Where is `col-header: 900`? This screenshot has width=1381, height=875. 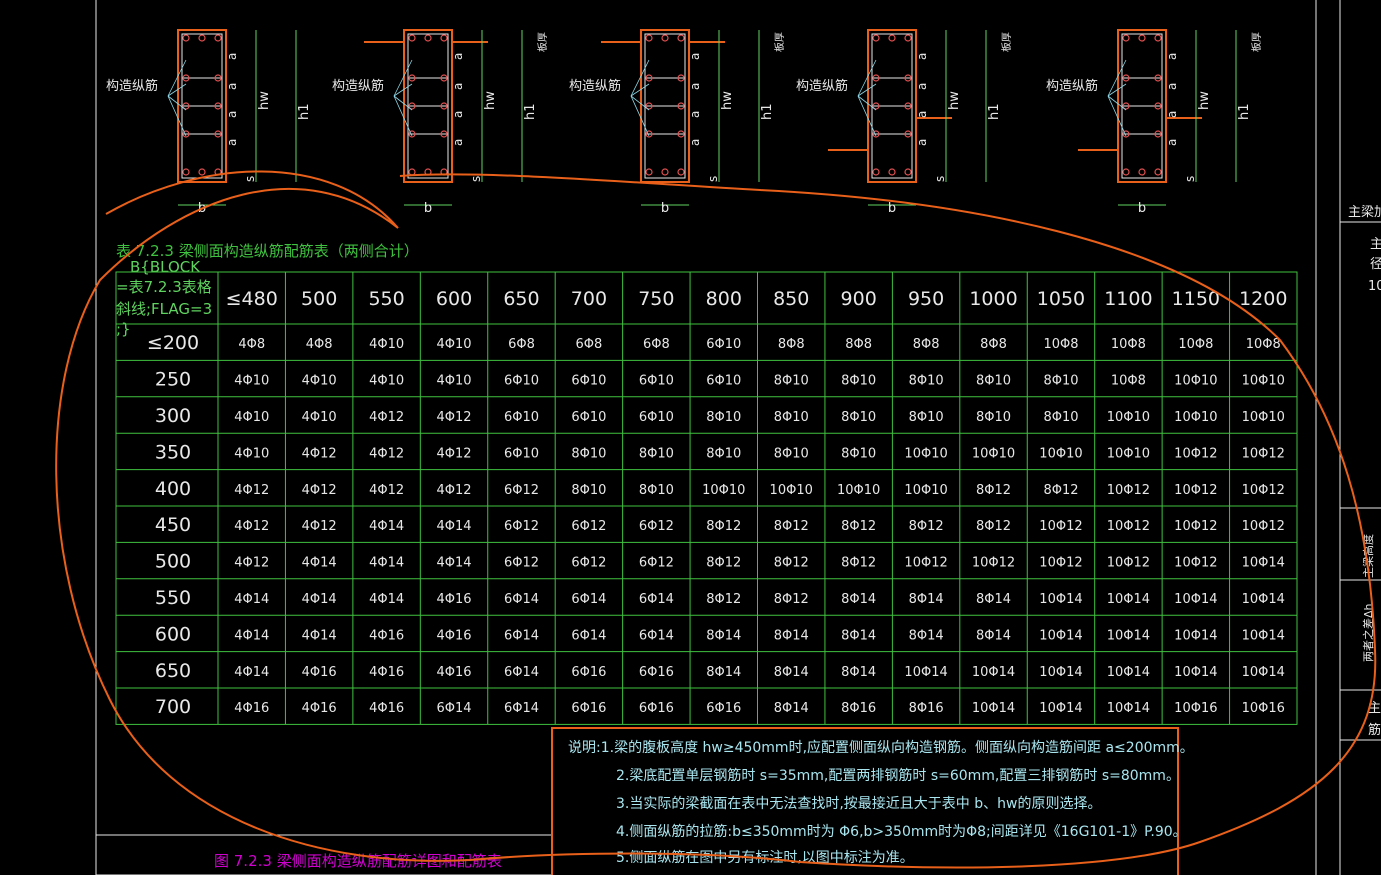
col-header: 900 is located at coordinates (859, 299).